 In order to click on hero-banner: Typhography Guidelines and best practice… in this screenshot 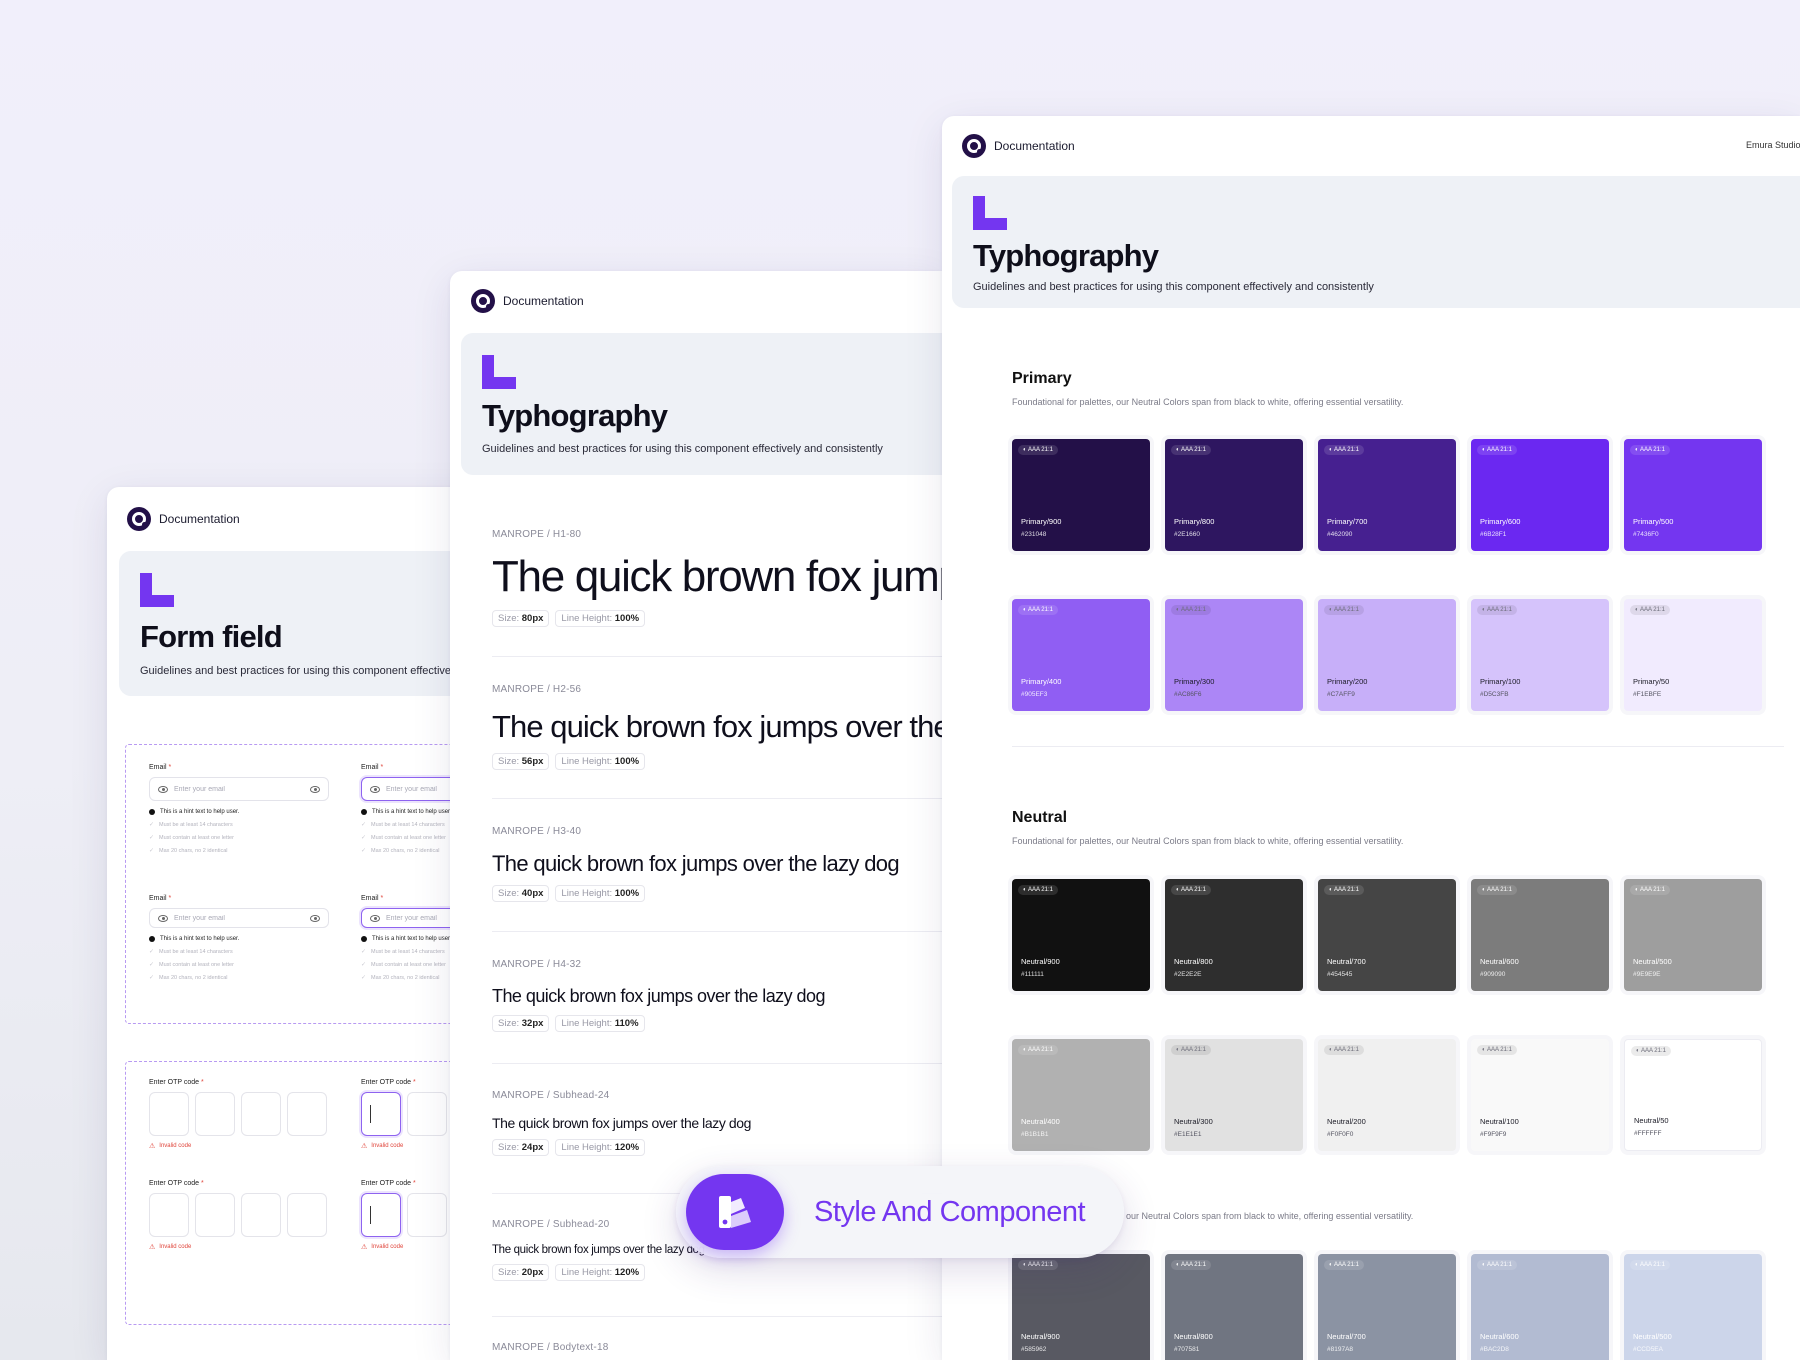, I will do `click(701, 404)`.